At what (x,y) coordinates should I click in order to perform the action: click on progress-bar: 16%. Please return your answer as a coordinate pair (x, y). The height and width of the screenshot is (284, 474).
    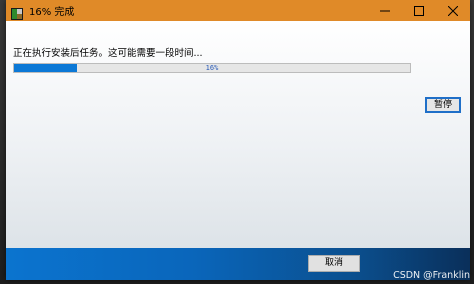
    Looking at the image, I should click on (212, 68).